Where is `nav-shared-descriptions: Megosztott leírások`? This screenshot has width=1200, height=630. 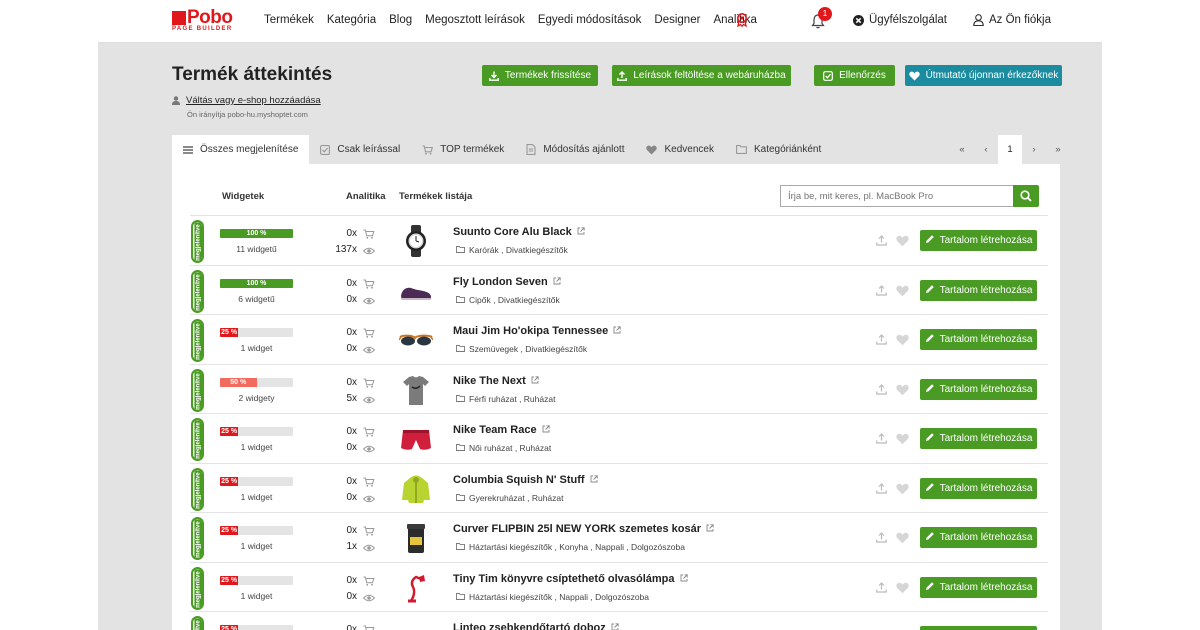 nav-shared-descriptions: Megosztott leírások is located at coordinates (475, 20).